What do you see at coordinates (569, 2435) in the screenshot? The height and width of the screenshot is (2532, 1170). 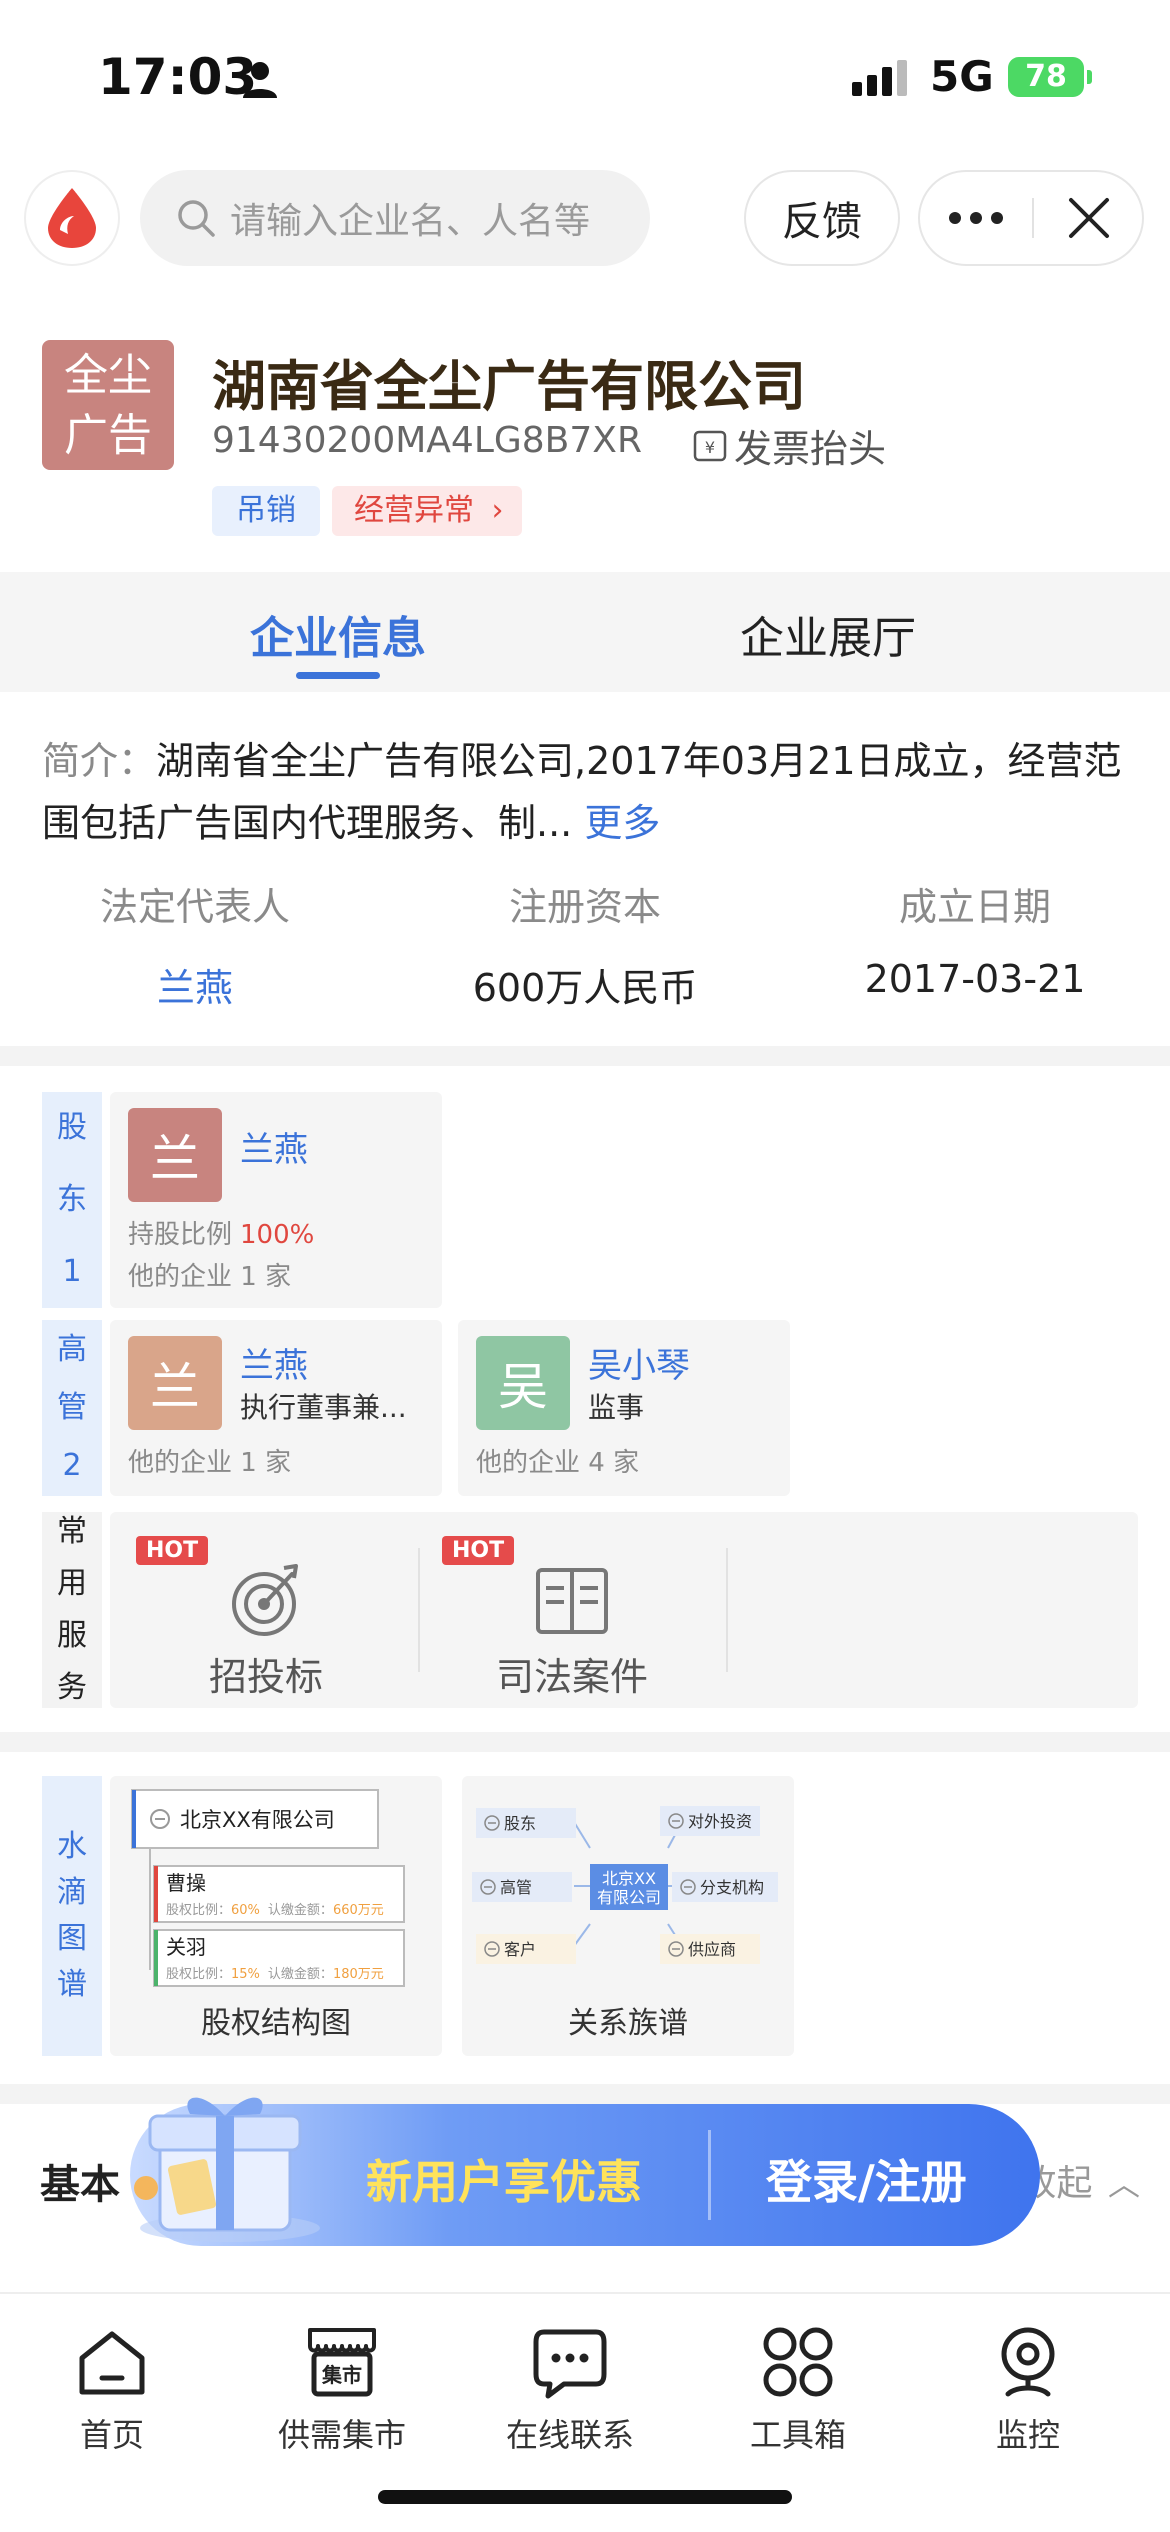 I see `nav-label: 在线联系` at bounding box center [569, 2435].